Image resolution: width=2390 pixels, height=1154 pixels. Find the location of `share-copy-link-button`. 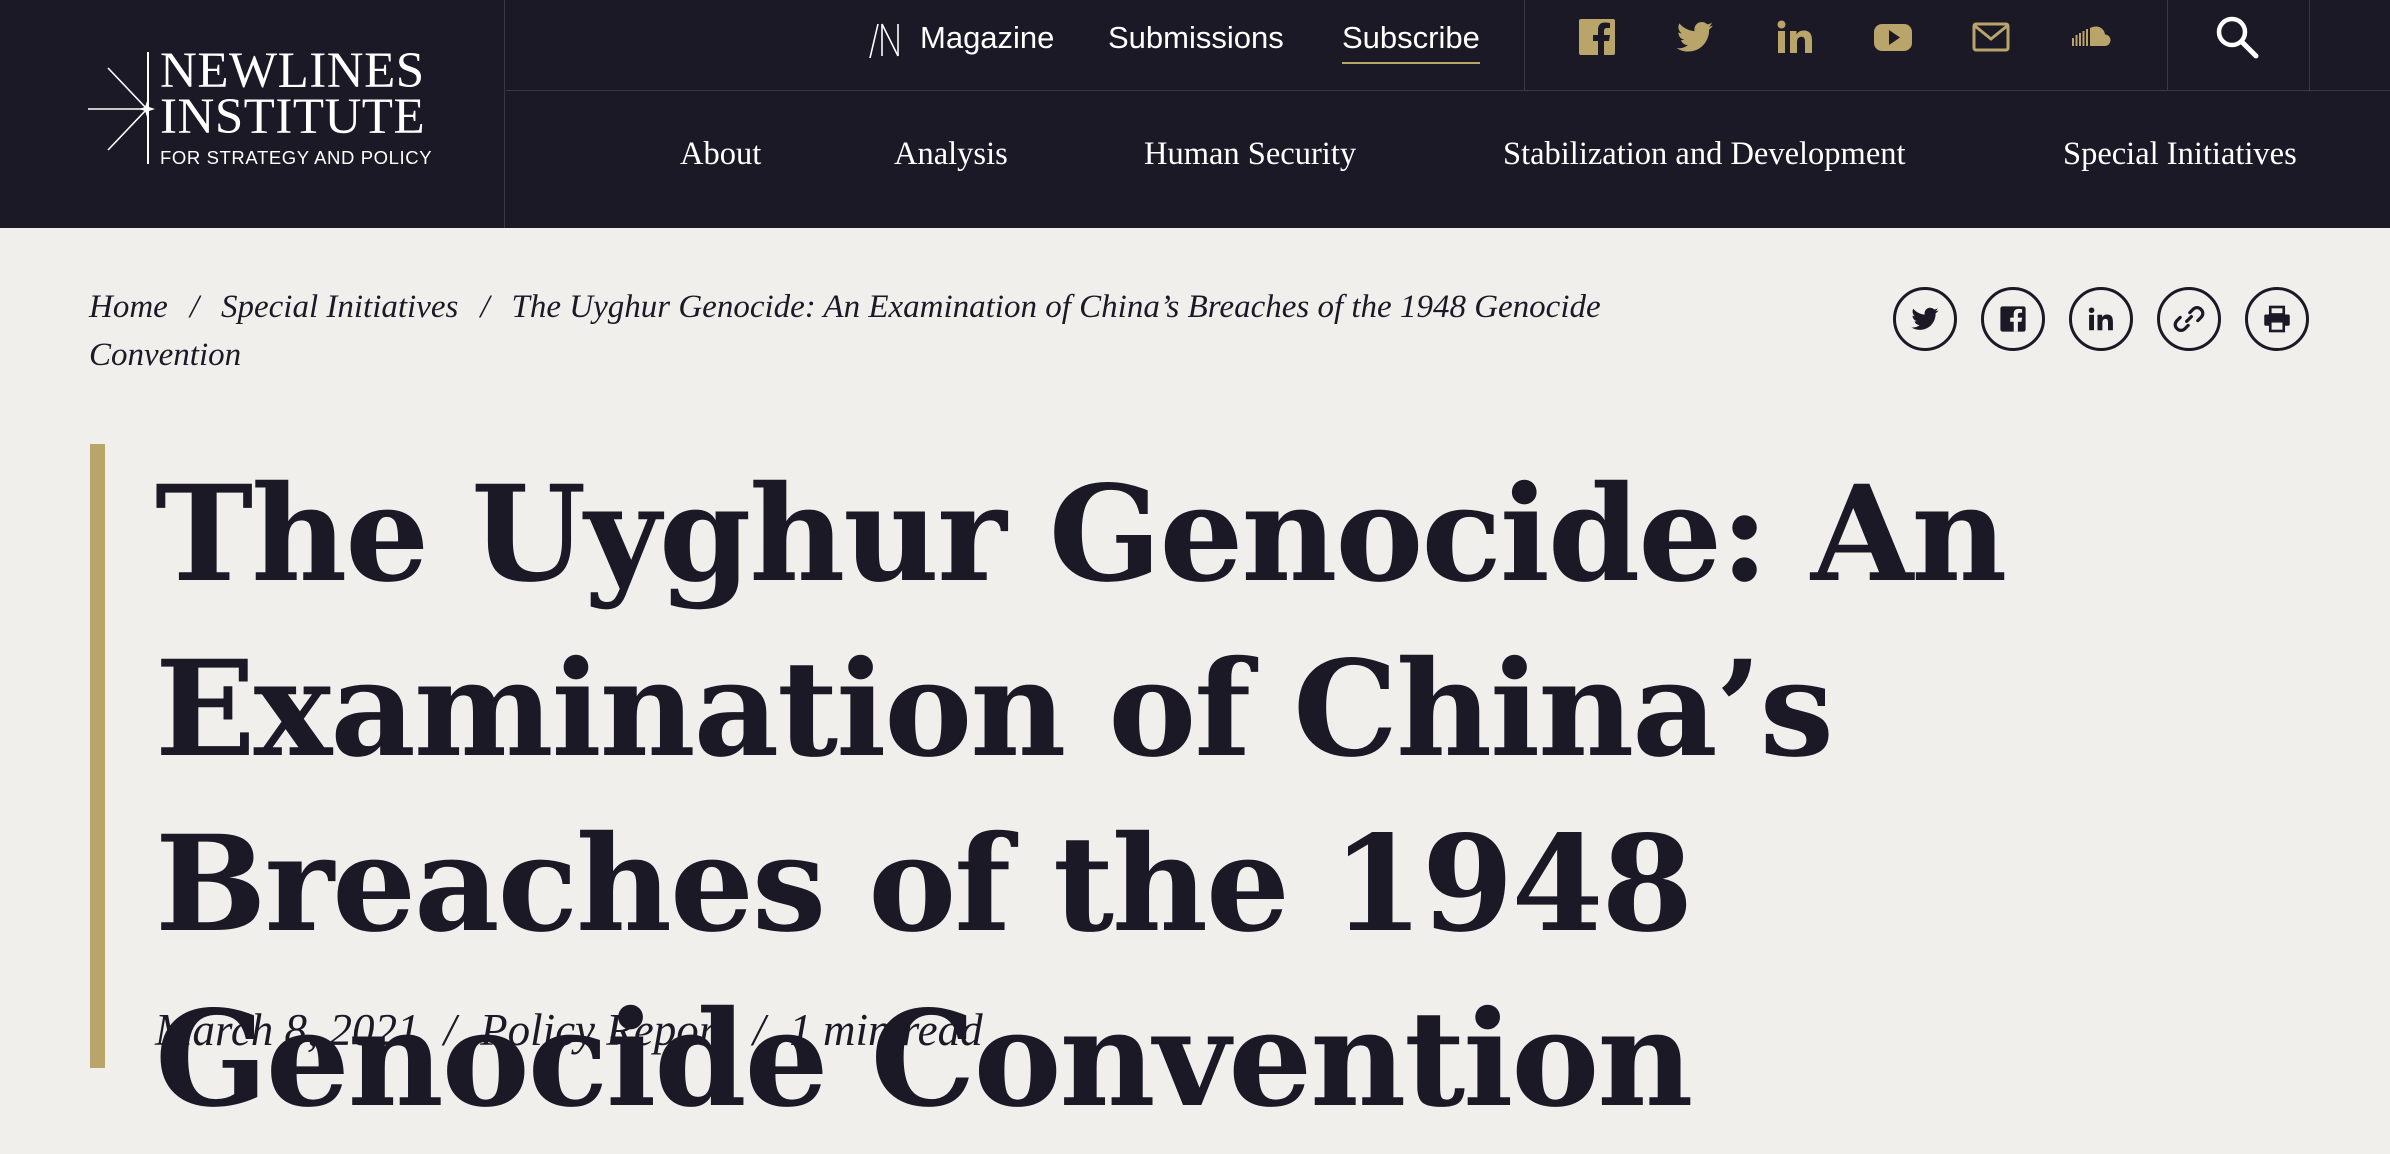

share-copy-link-button is located at coordinates (2189, 319).